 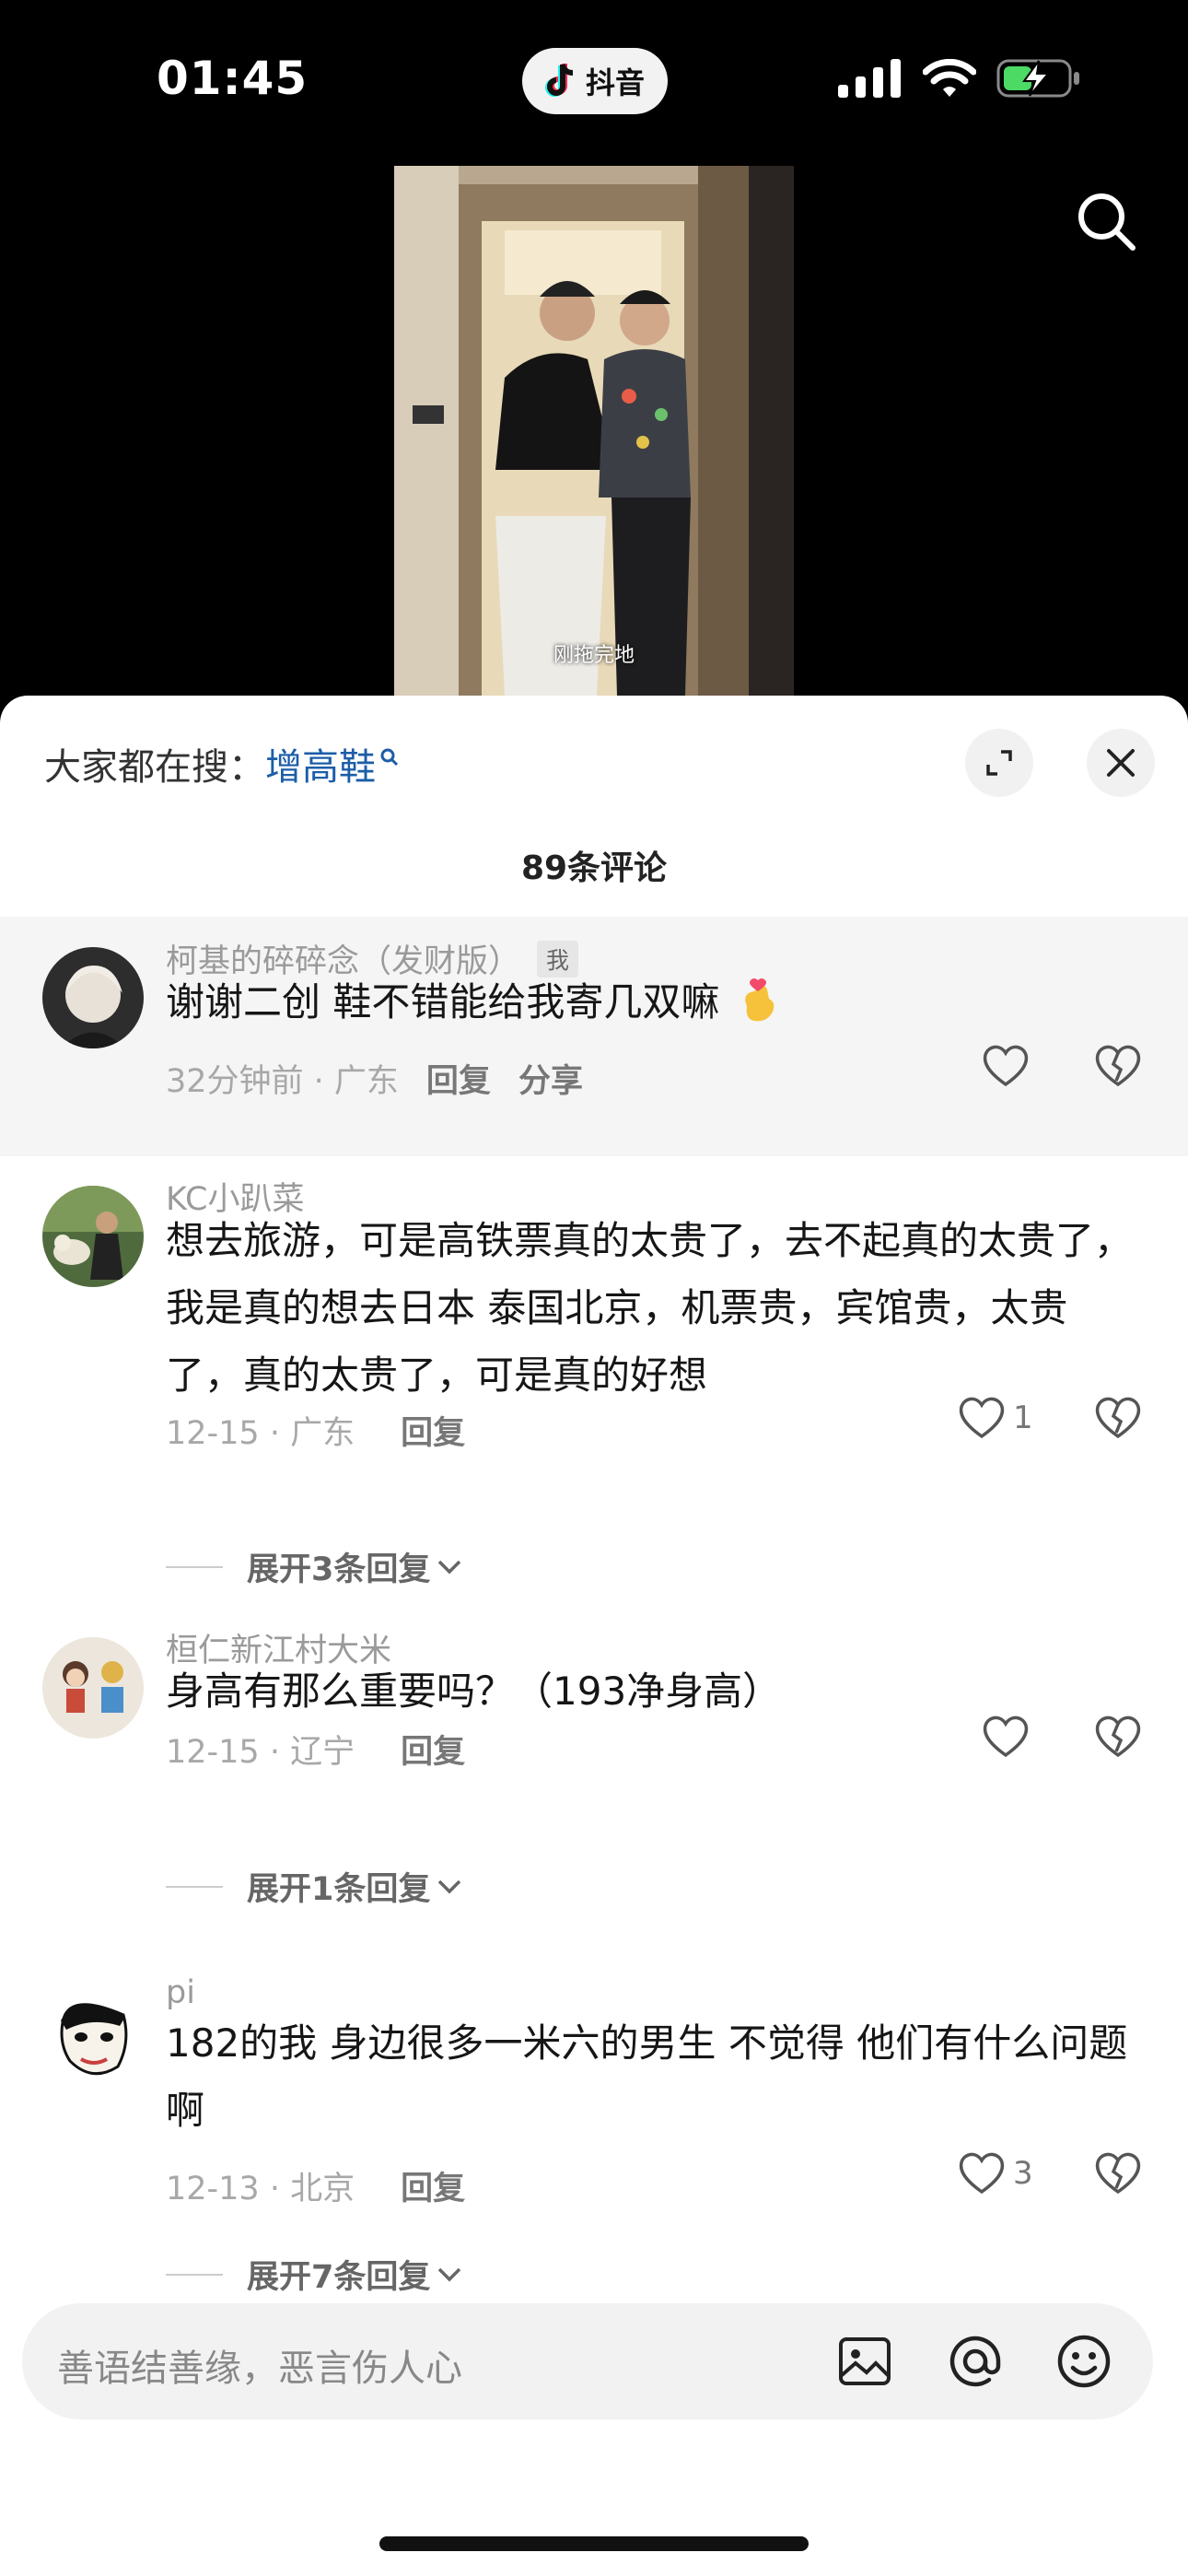 What do you see at coordinates (587, 2361) in the screenshot?
I see `comment-input-bar: 善语结善缘，恶言伤人心` at bounding box center [587, 2361].